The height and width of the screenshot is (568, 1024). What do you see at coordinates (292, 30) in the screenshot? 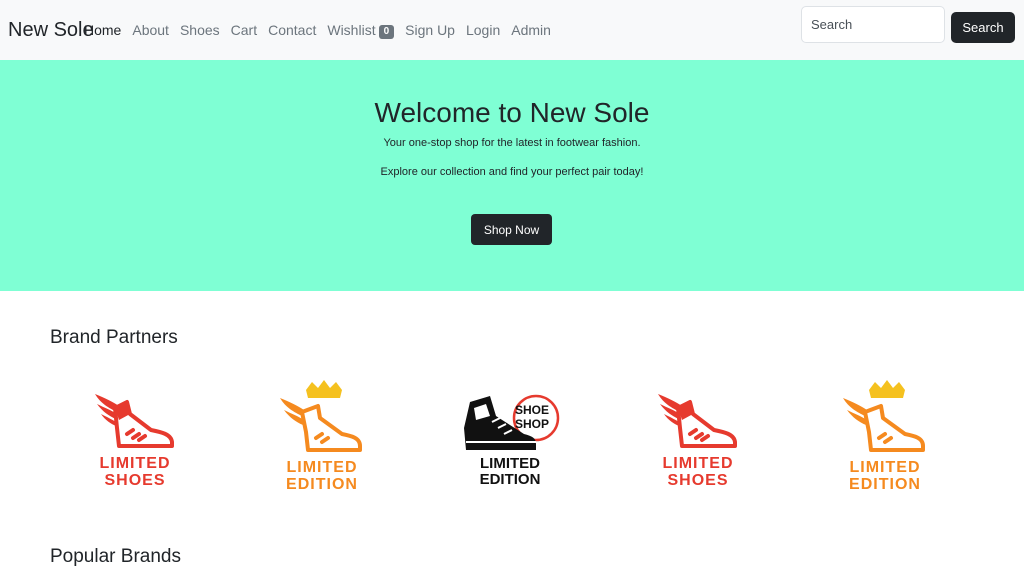
I see `nav-contact-link: Contact` at bounding box center [292, 30].